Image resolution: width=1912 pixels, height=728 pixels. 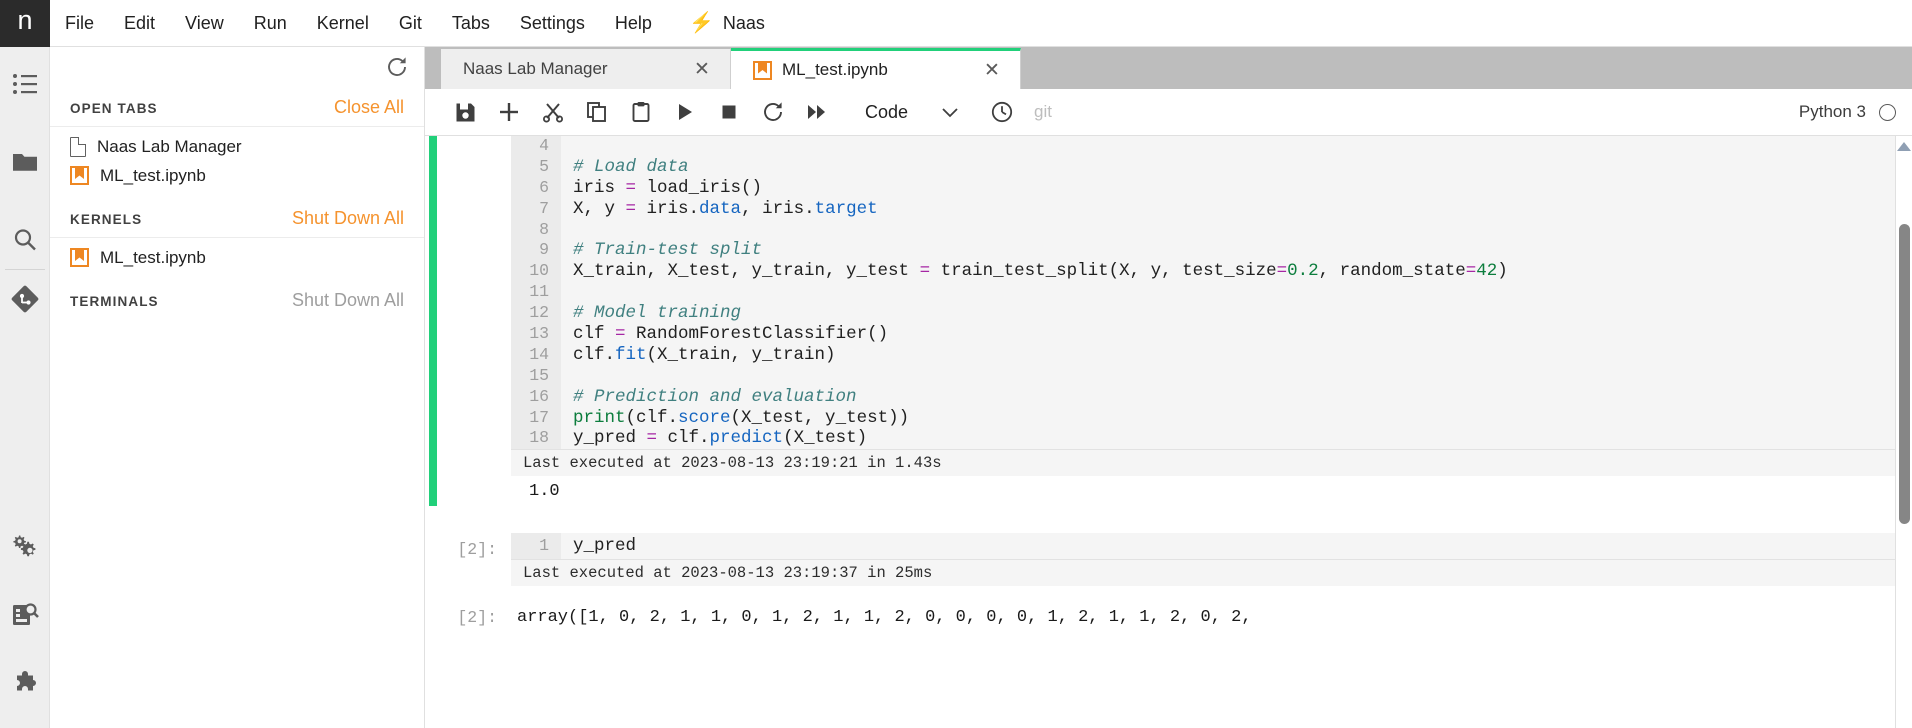 I want to click on vertical-scrollbar, so click(x=1904, y=432).